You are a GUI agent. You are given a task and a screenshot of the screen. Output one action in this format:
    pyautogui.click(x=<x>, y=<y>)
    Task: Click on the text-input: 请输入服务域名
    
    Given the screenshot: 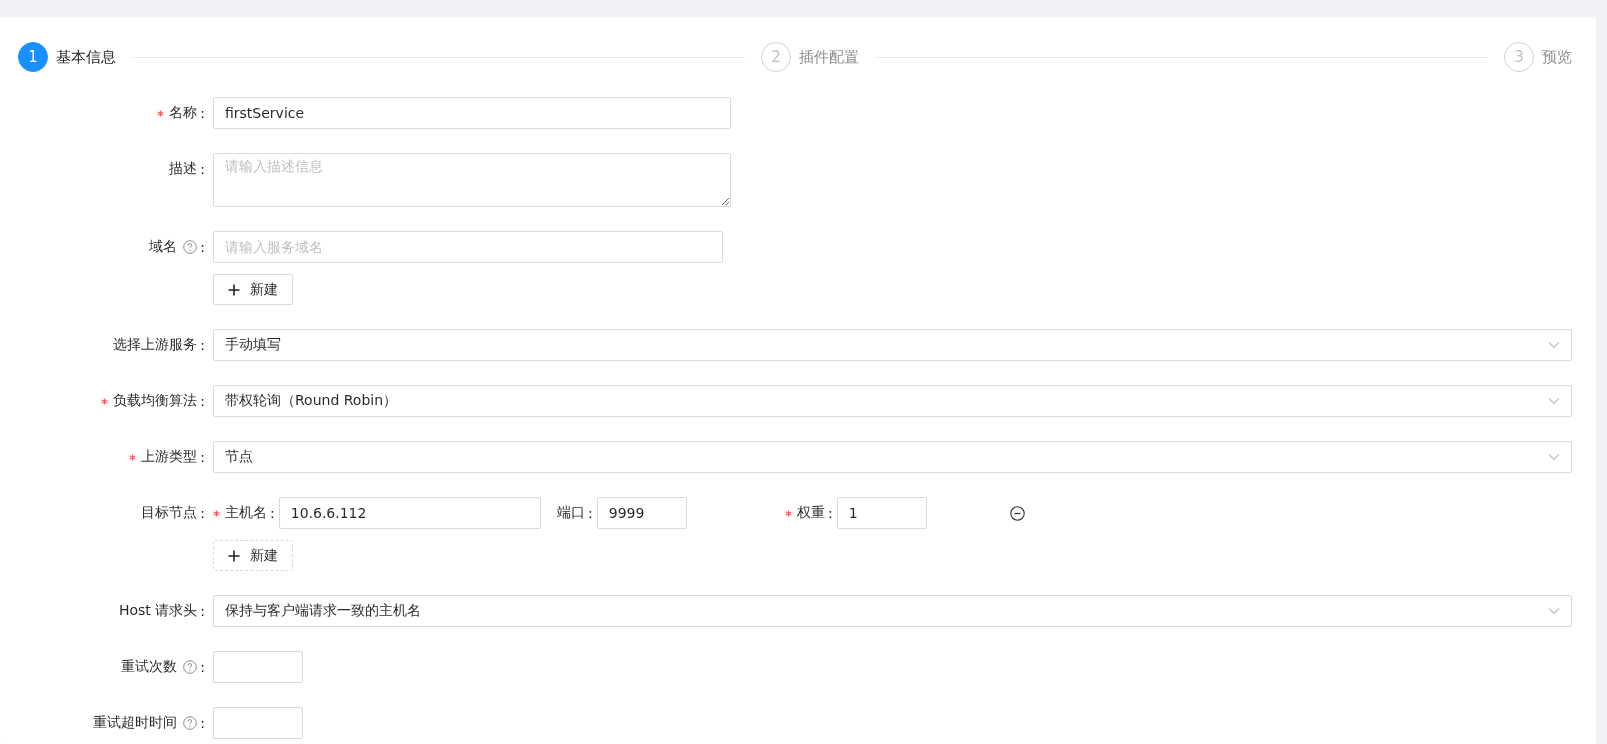 What is the action you would take?
    pyautogui.click(x=468, y=247)
    